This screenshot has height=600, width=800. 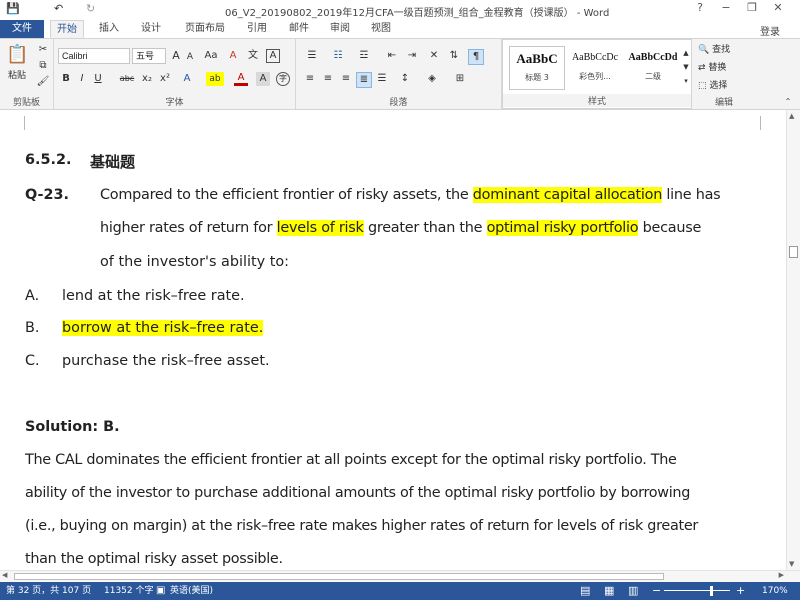 What do you see at coordinates (740, 591) in the screenshot?
I see `zoom-in-button: +` at bounding box center [740, 591].